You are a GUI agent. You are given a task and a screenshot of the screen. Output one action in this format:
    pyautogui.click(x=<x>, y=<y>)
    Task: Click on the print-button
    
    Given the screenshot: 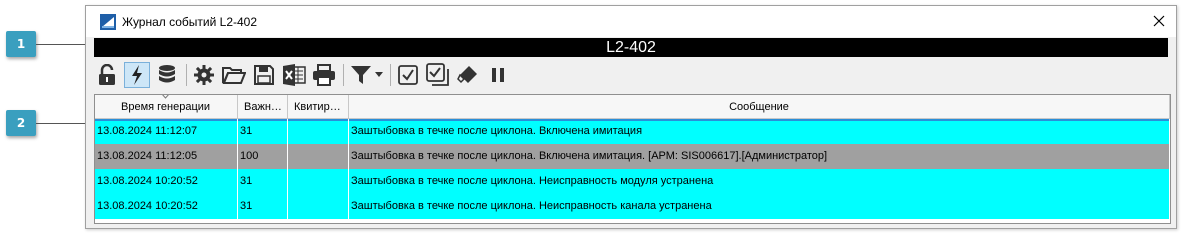 What is the action you would take?
    pyautogui.click(x=324, y=75)
    